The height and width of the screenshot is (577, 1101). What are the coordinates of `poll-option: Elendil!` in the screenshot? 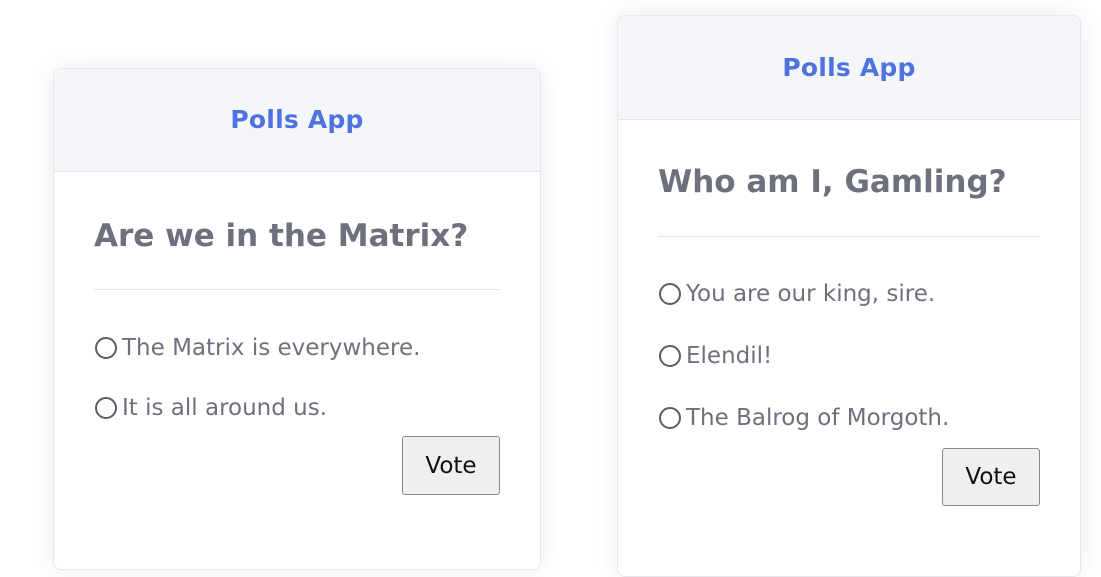 It's located at (849, 356).